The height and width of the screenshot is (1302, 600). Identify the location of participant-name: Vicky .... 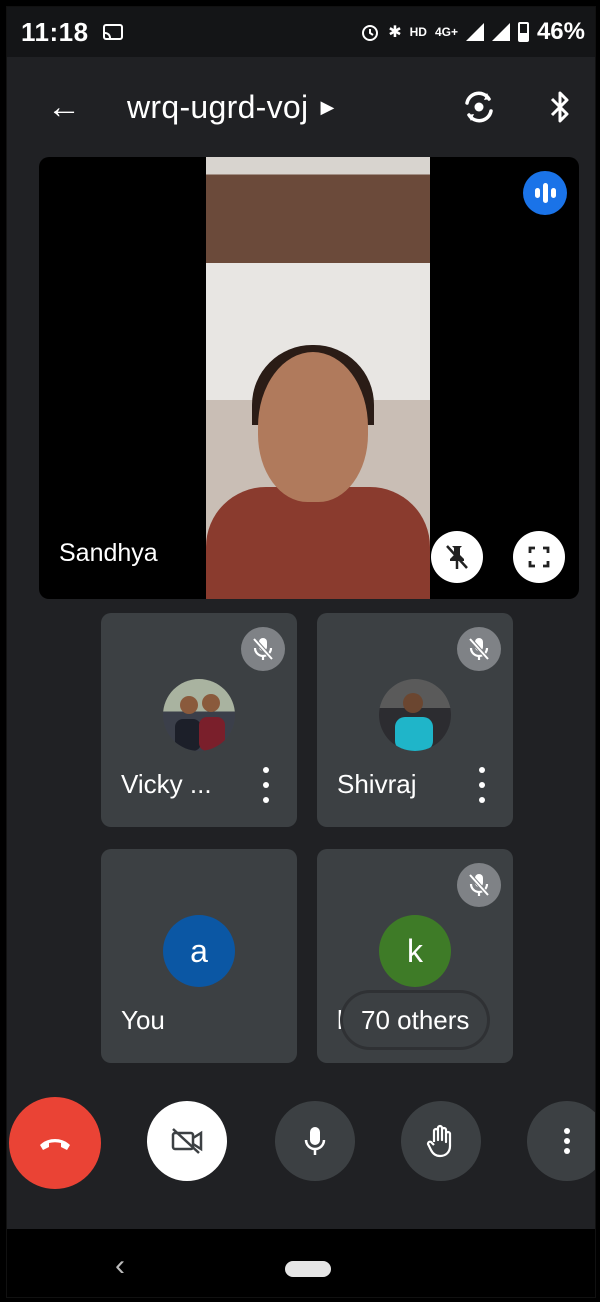
(166, 784).